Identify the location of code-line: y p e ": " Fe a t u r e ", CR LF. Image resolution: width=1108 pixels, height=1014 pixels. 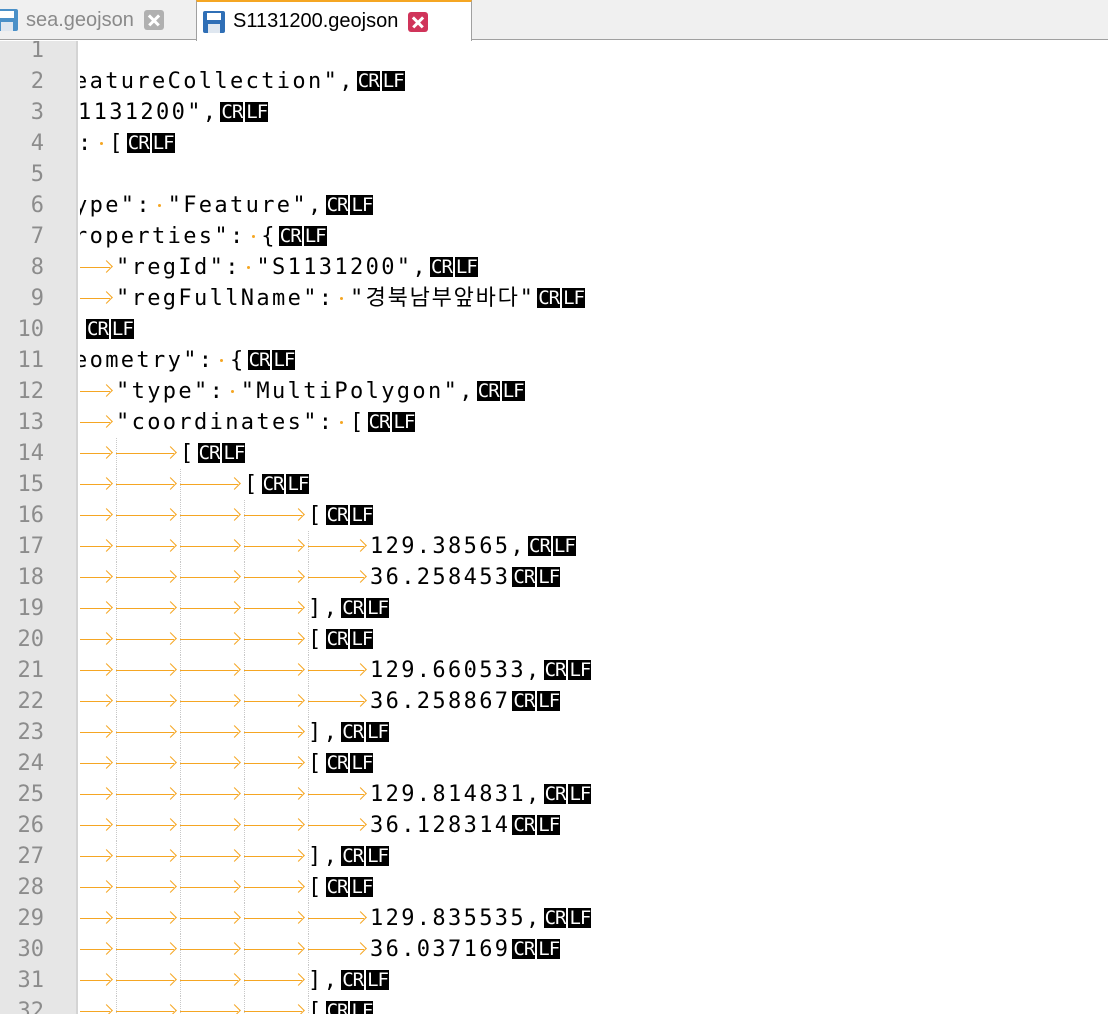
(594, 205).